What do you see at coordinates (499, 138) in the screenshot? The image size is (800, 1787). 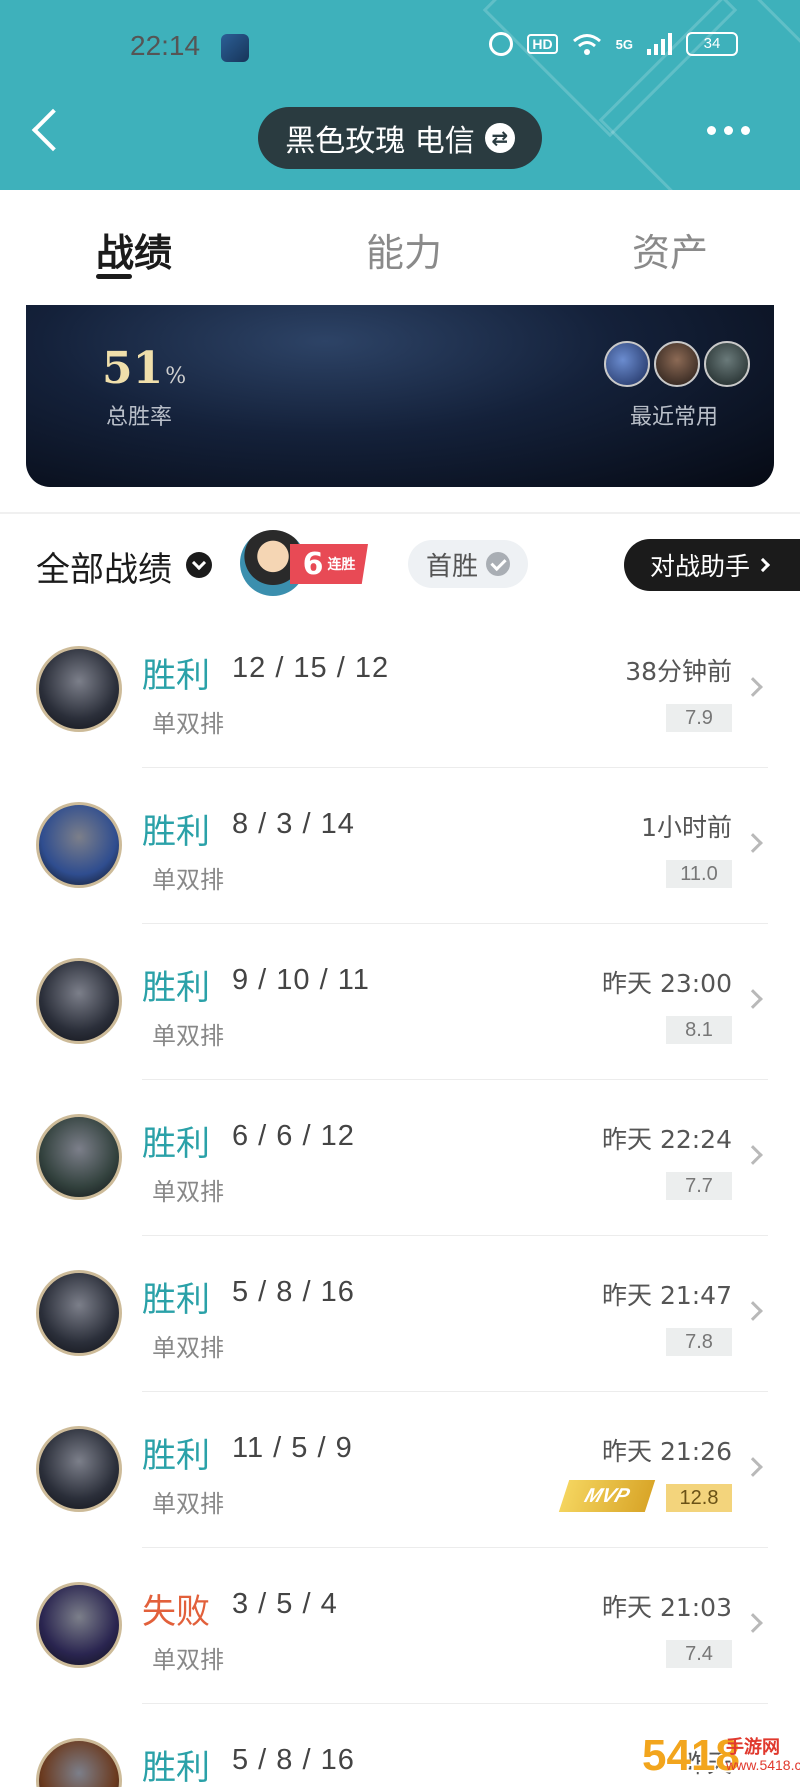 I see `swap-icon: ⇄` at bounding box center [499, 138].